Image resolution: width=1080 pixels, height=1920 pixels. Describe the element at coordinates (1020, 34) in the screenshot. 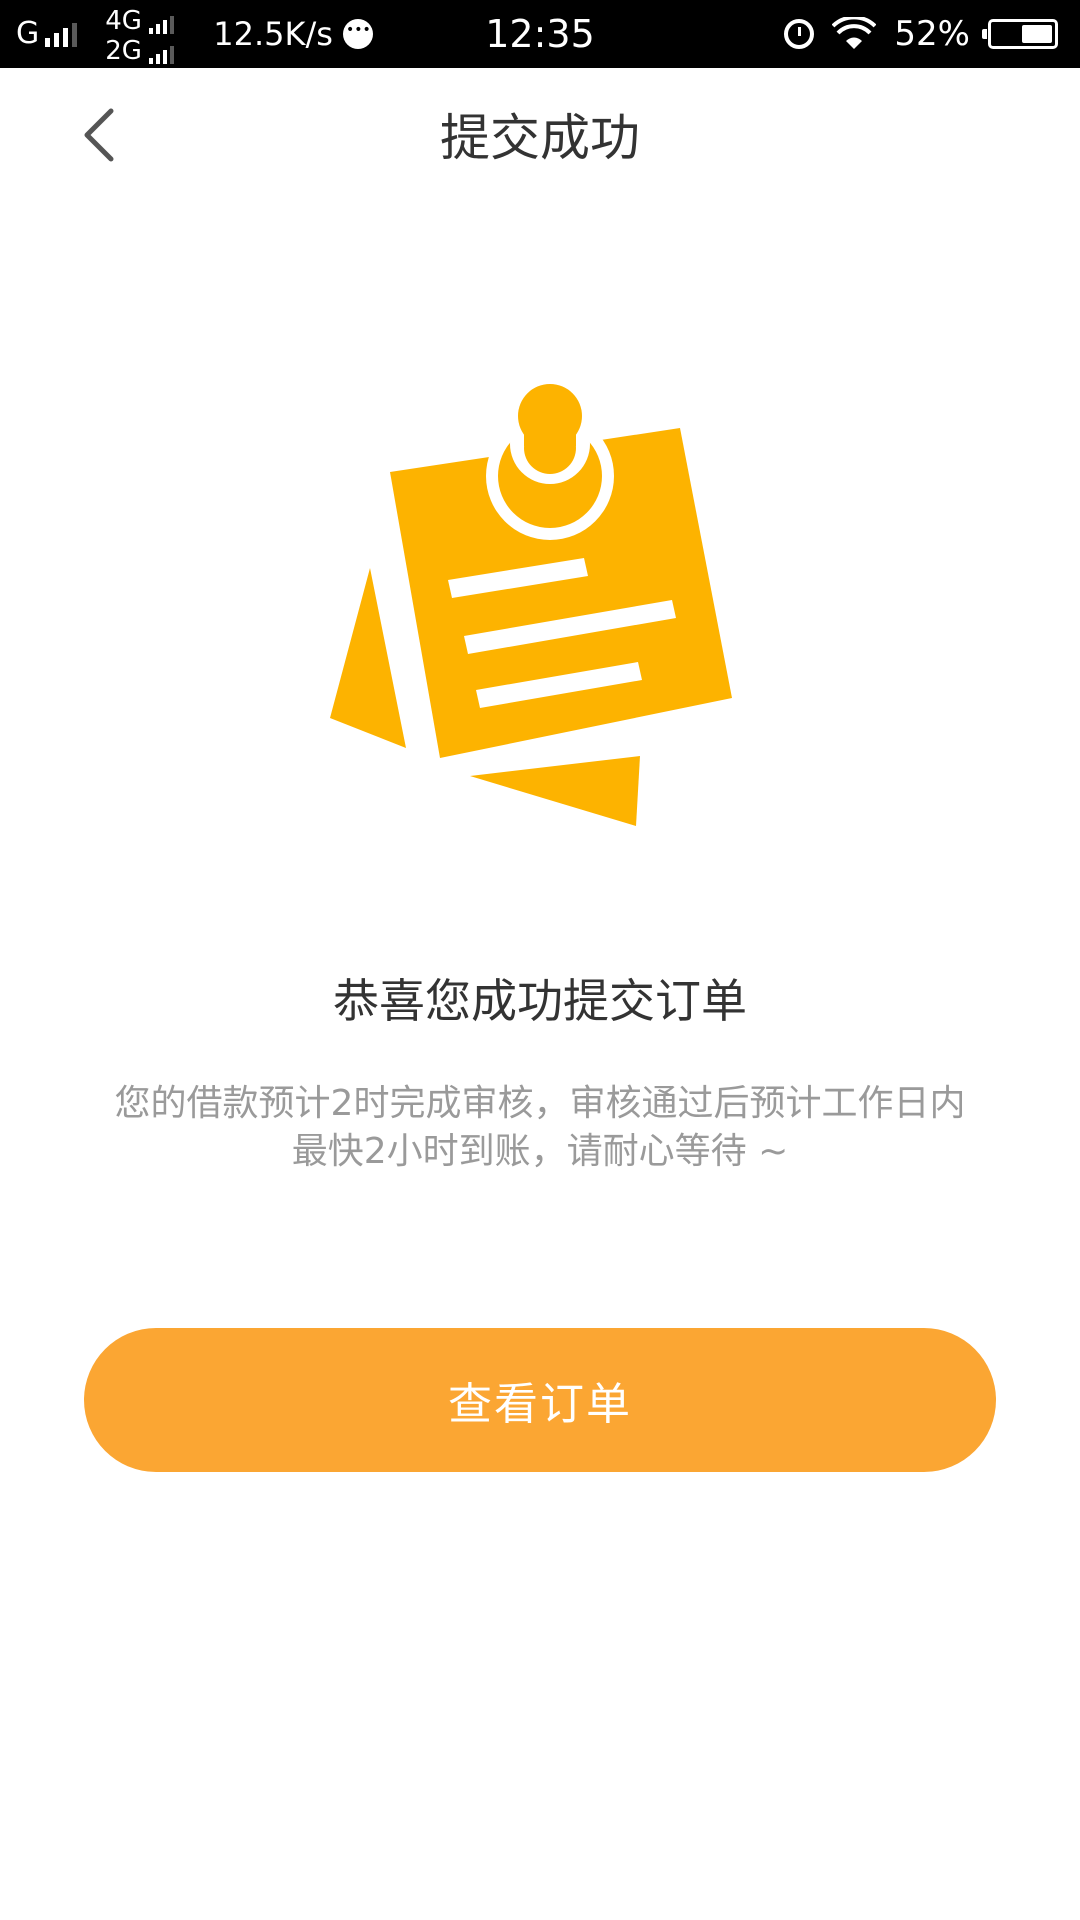

I see `battery-icon` at that location.